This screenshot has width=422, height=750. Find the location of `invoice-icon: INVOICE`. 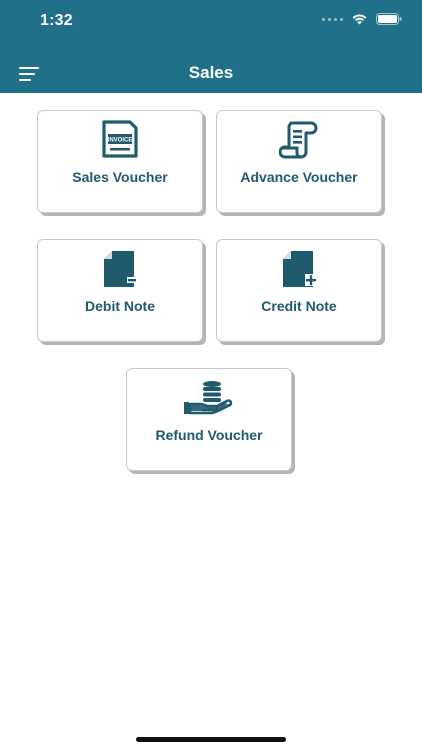

invoice-icon: INVOICE is located at coordinates (120, 139).